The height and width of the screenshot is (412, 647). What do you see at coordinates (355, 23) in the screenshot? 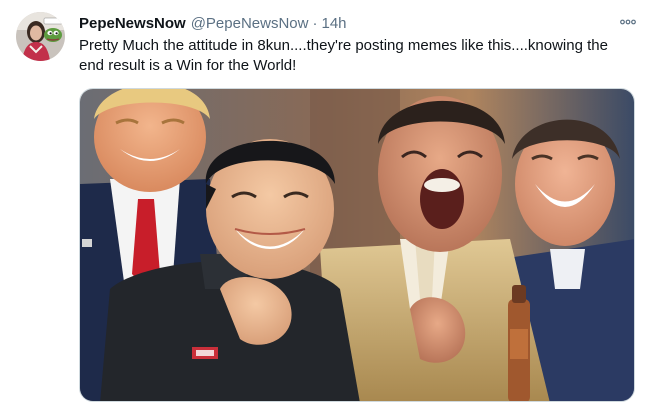
I see `tweet-header: PepeNewsNow @PepeNewsNow · 14h` at bounding box center [355, 23].